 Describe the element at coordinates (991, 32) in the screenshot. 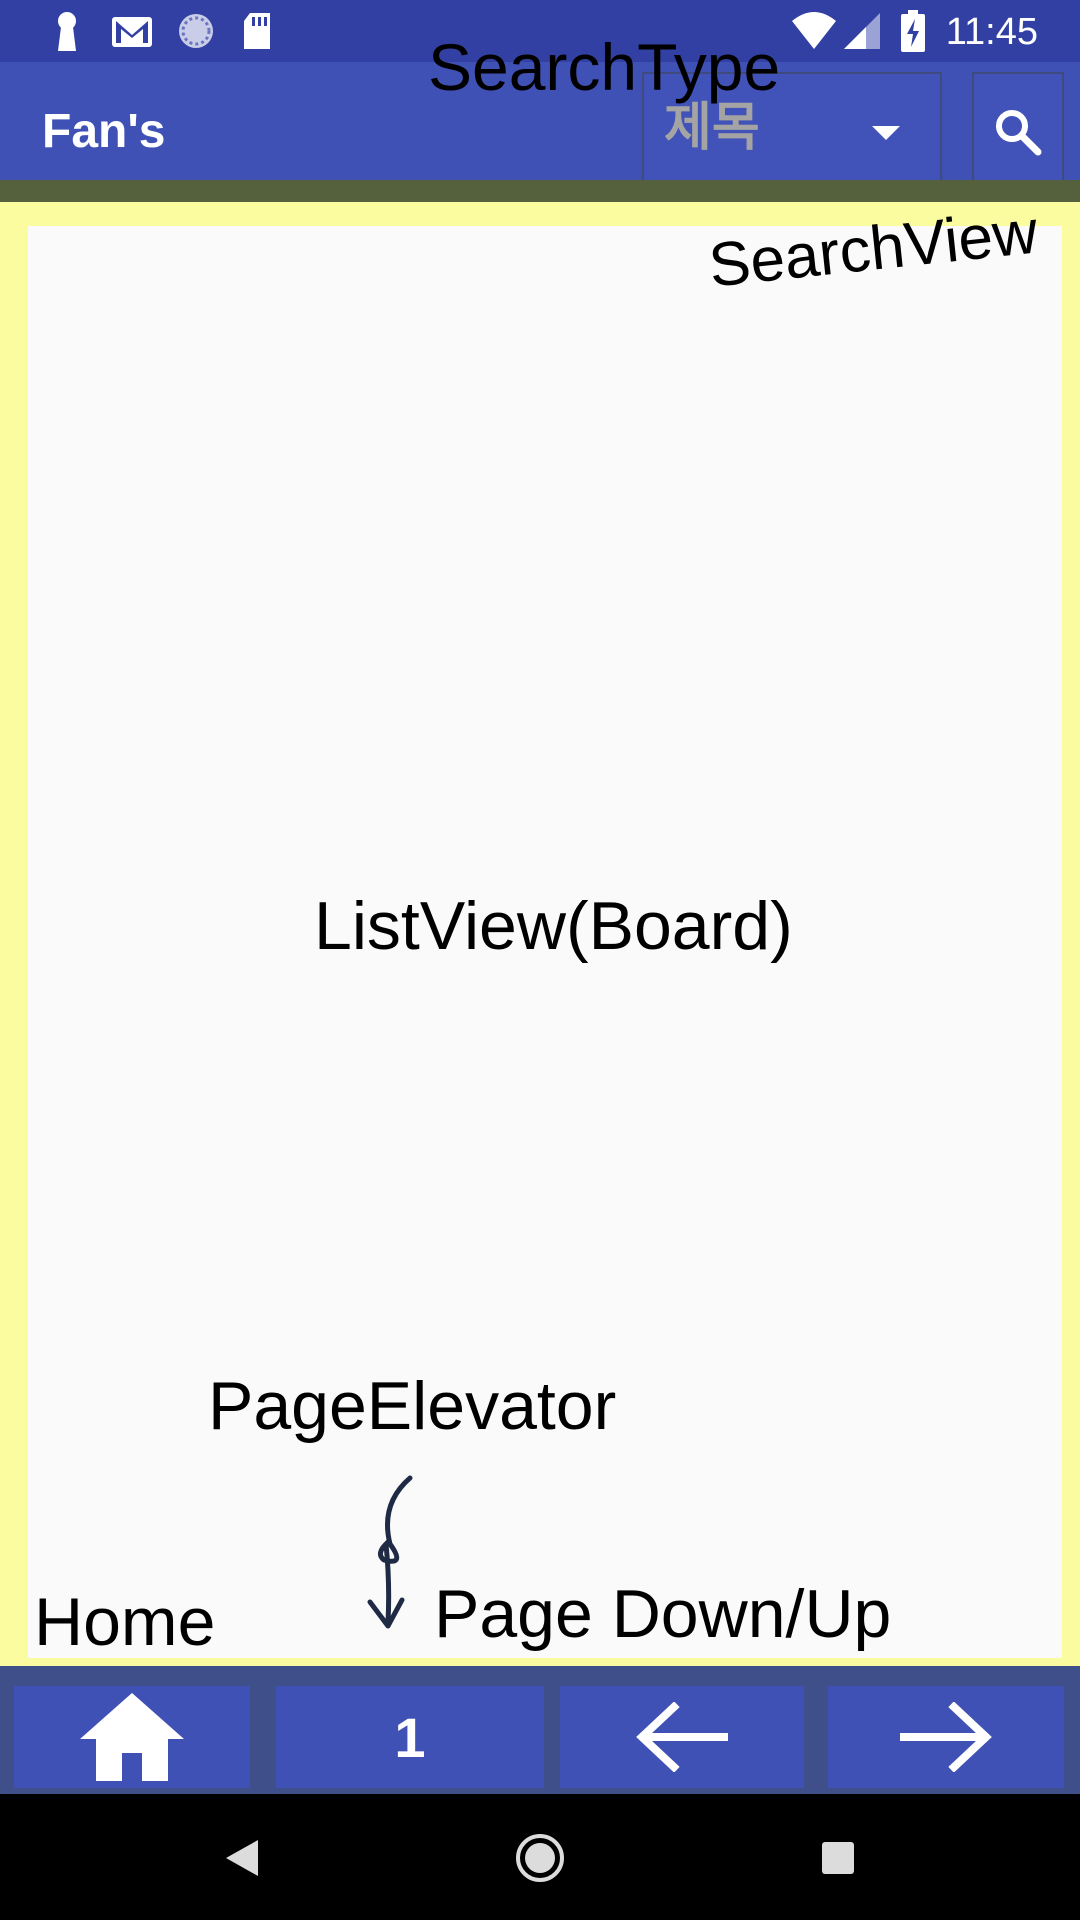

I see `status-time: 11:45` at that location.